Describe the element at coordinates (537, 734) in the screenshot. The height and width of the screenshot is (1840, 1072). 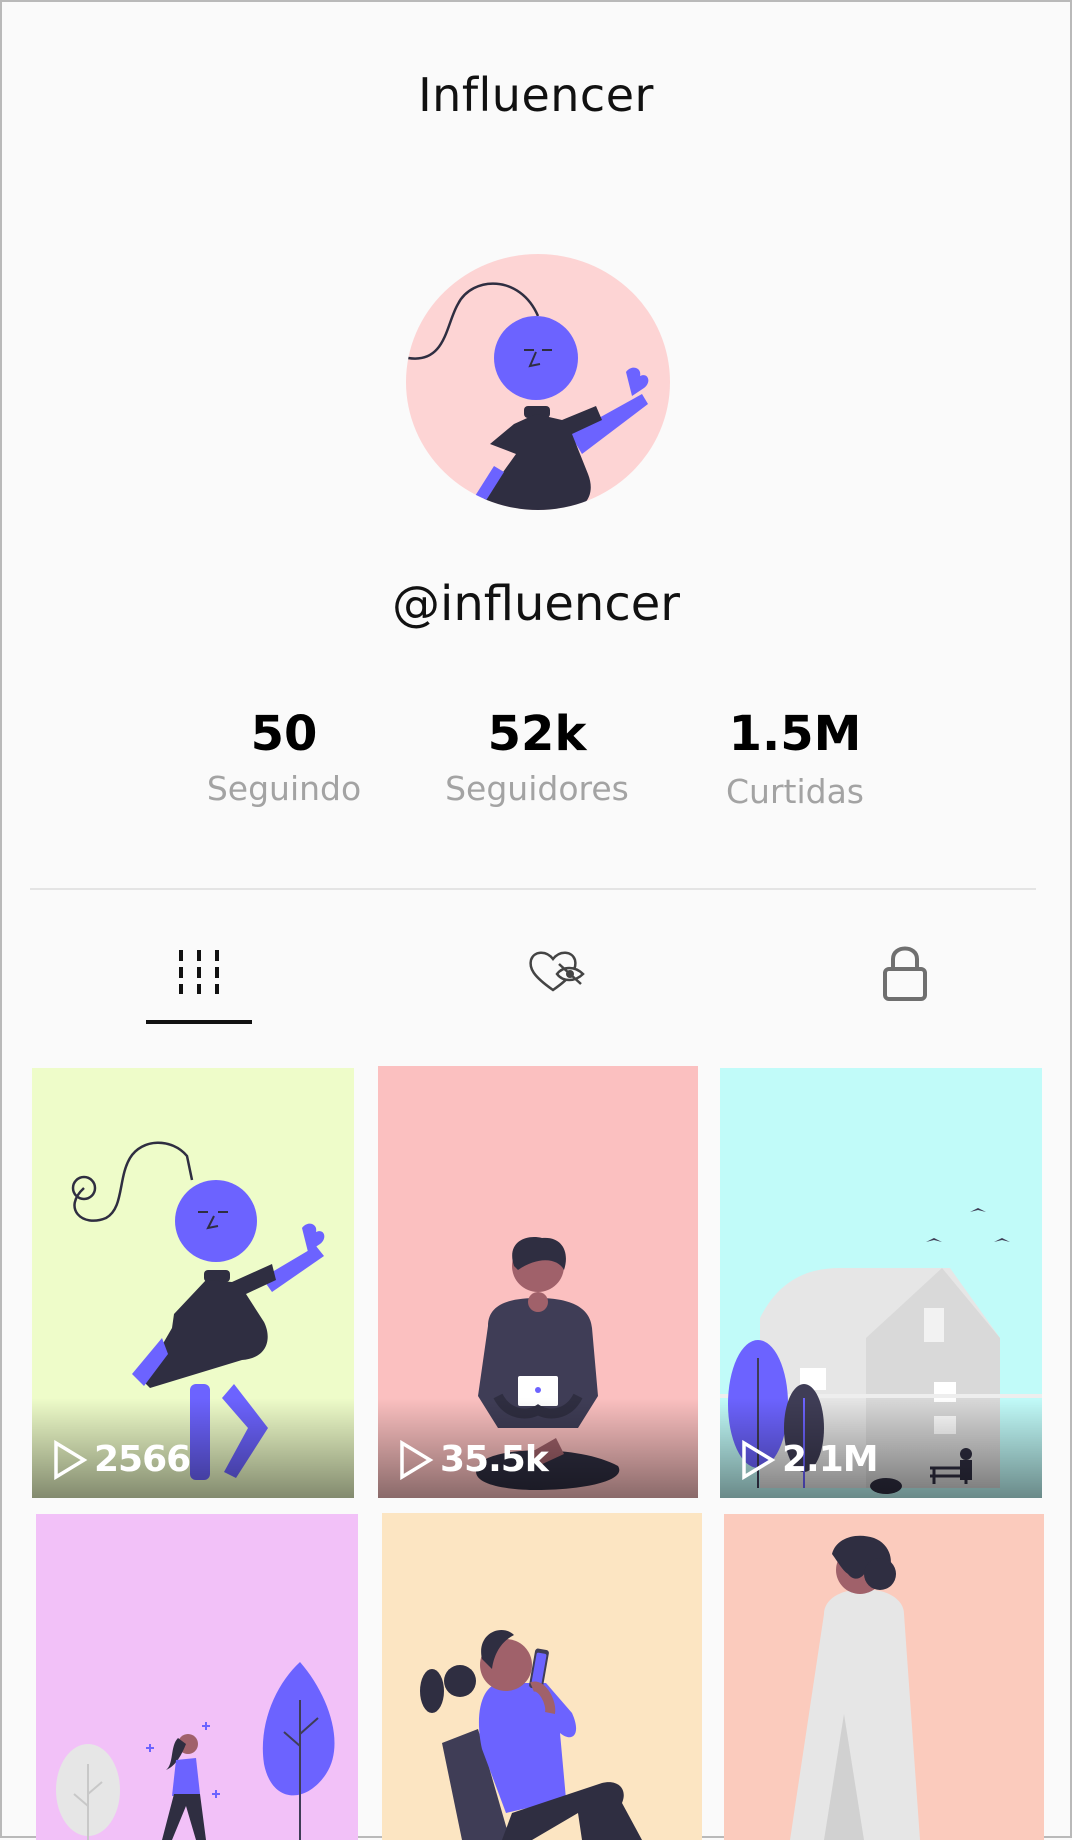
I see `stat-followers-value: 52k` at that location.